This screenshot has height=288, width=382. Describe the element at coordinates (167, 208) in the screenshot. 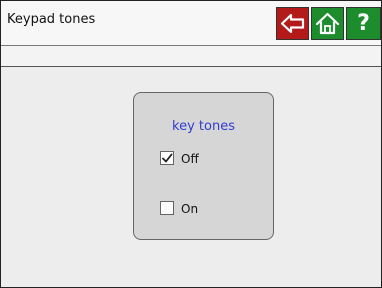

I see `on-checkbox` at that location.